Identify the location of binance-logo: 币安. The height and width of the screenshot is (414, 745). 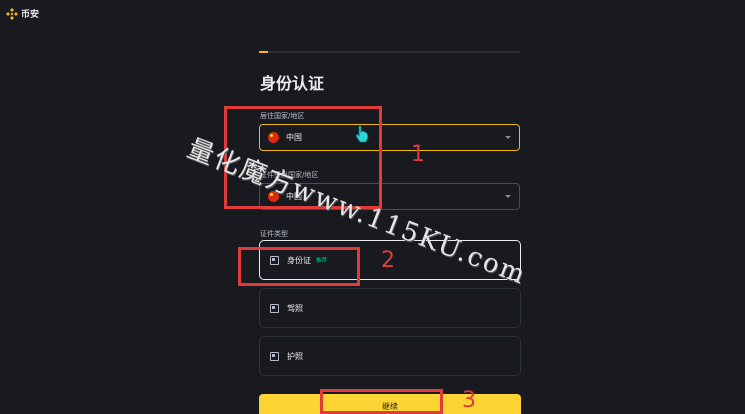
(22, 13).